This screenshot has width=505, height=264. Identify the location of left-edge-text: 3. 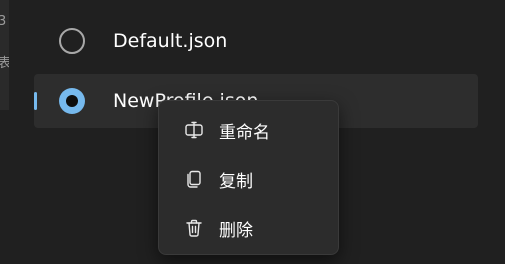
(3, 21).